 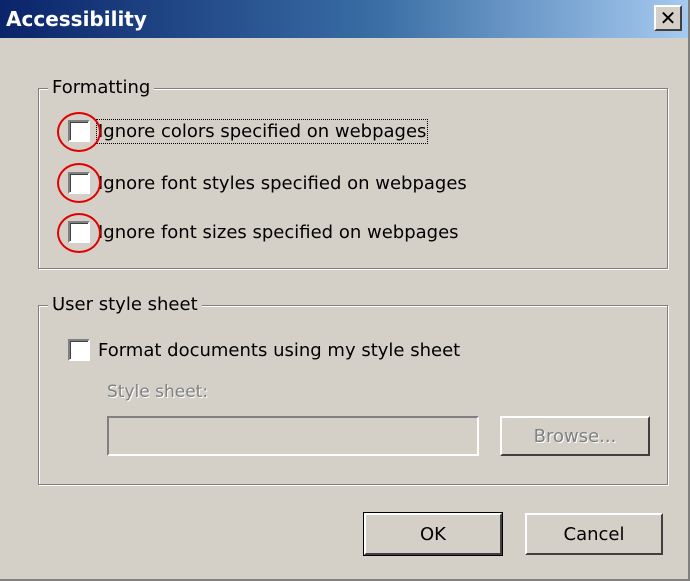 I want to click on close-button: ✕, so click(x=668, y=18).